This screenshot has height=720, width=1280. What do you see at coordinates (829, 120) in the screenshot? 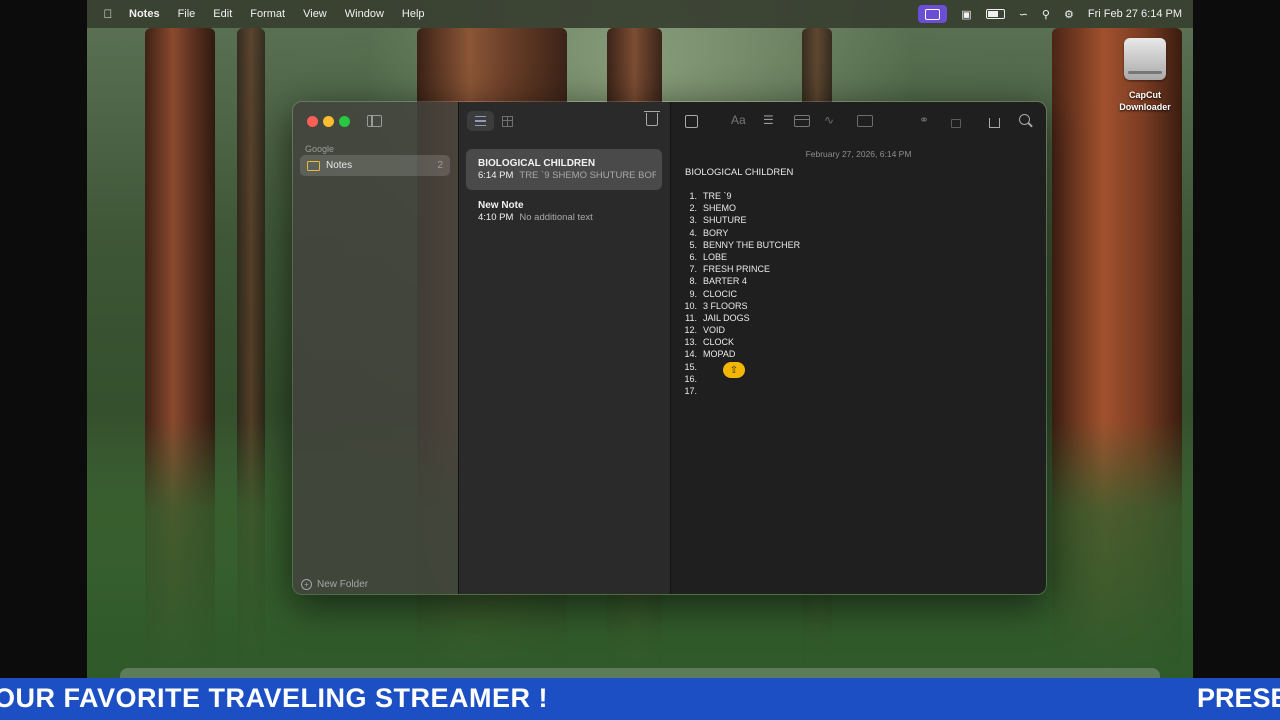
I see `audio-waveform-icon: ∿` at bounding box center [829, 120].